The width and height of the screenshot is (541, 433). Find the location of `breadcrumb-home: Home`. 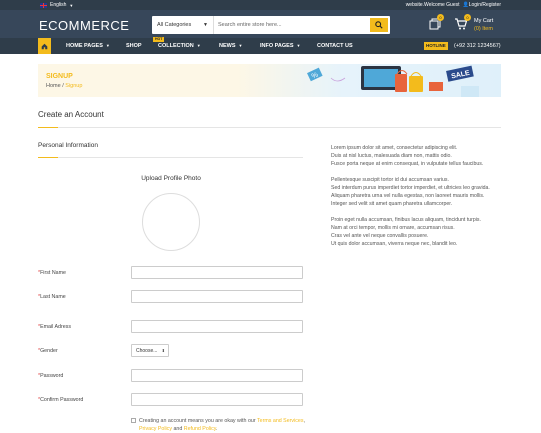

breadcrumb-home: Home is located at coordinates (53, 86).